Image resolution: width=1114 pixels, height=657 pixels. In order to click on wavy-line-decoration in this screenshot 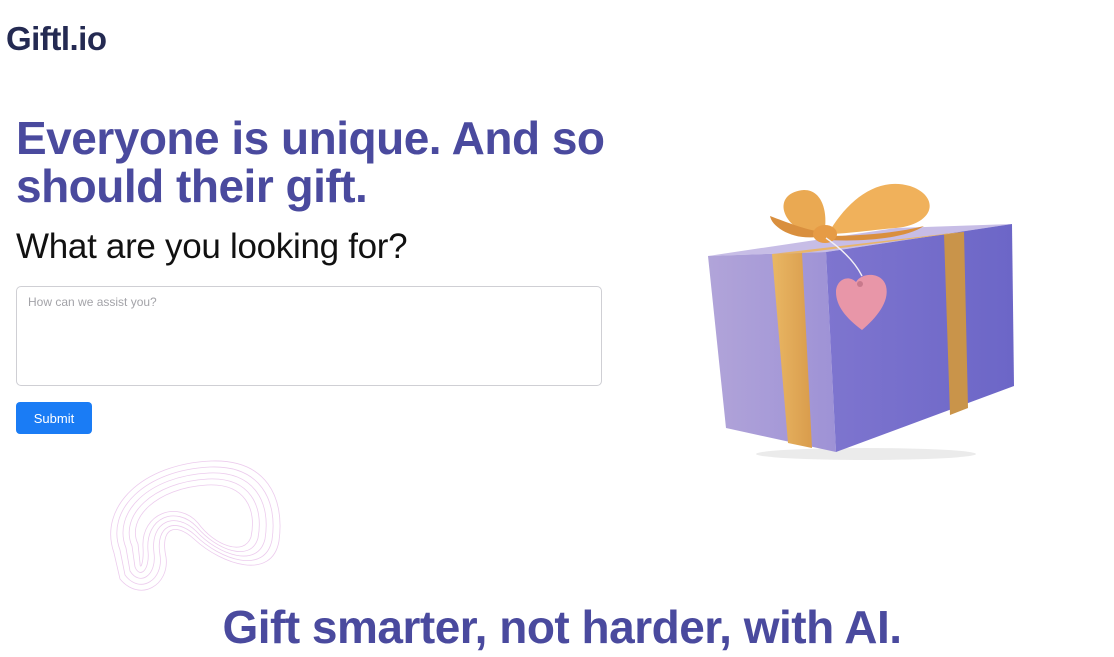, I will do `click(195, 525)`.